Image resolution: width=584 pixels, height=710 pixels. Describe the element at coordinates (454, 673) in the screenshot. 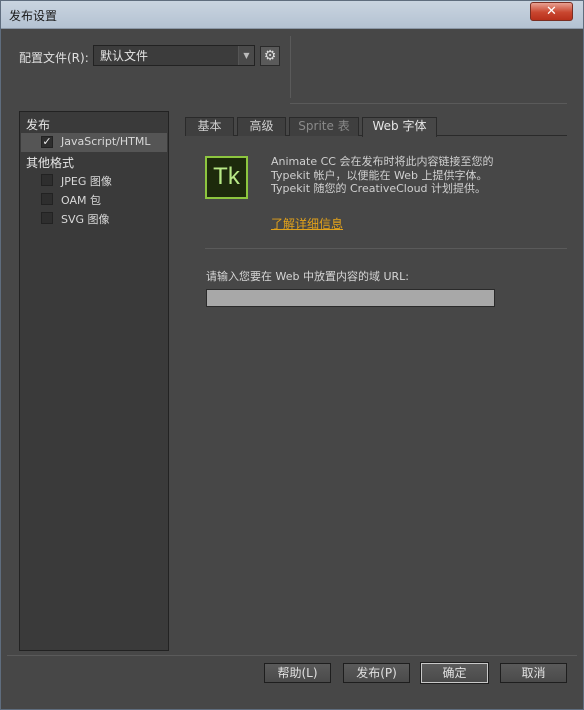

I see `ok-button: 确定` at that location.